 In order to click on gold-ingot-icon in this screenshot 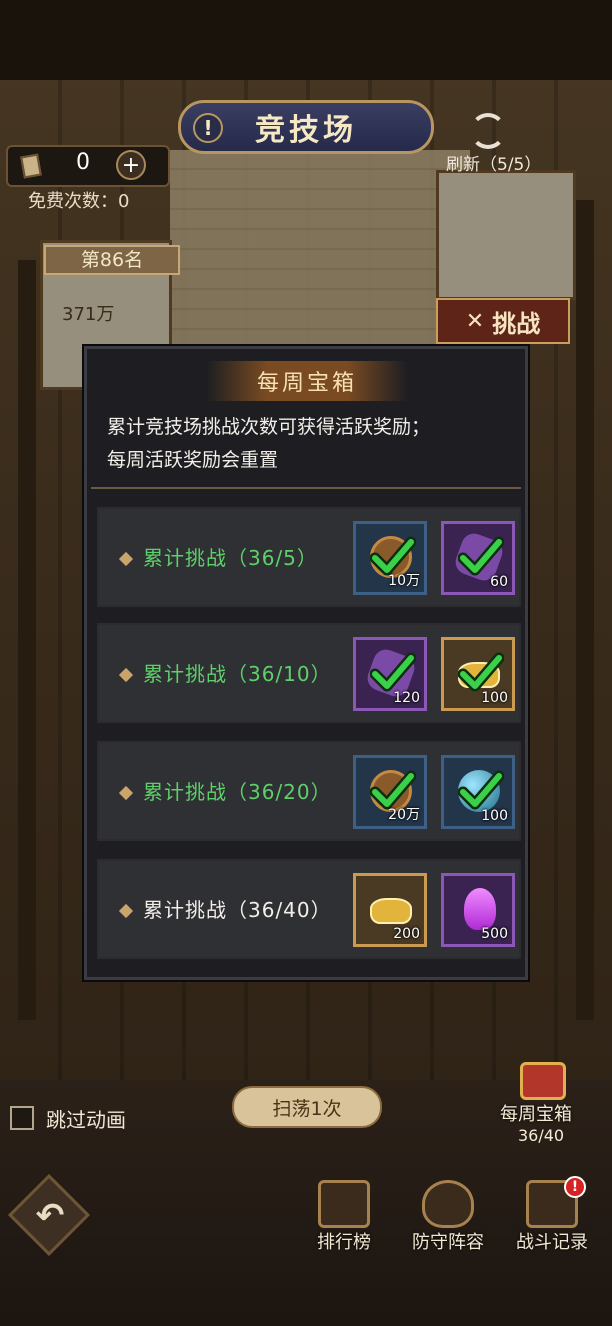, I will do `click(391, 911)`.